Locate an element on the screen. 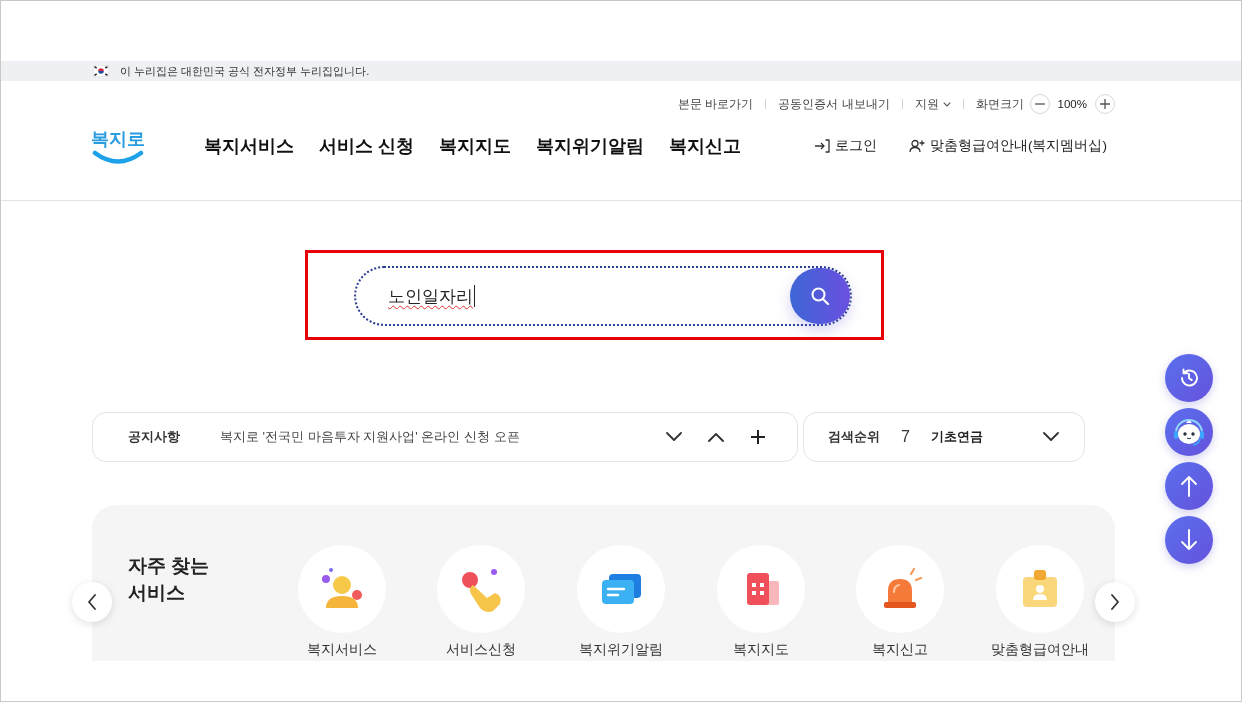  service-link: 복지지도 is located at coordinates (760, 601).